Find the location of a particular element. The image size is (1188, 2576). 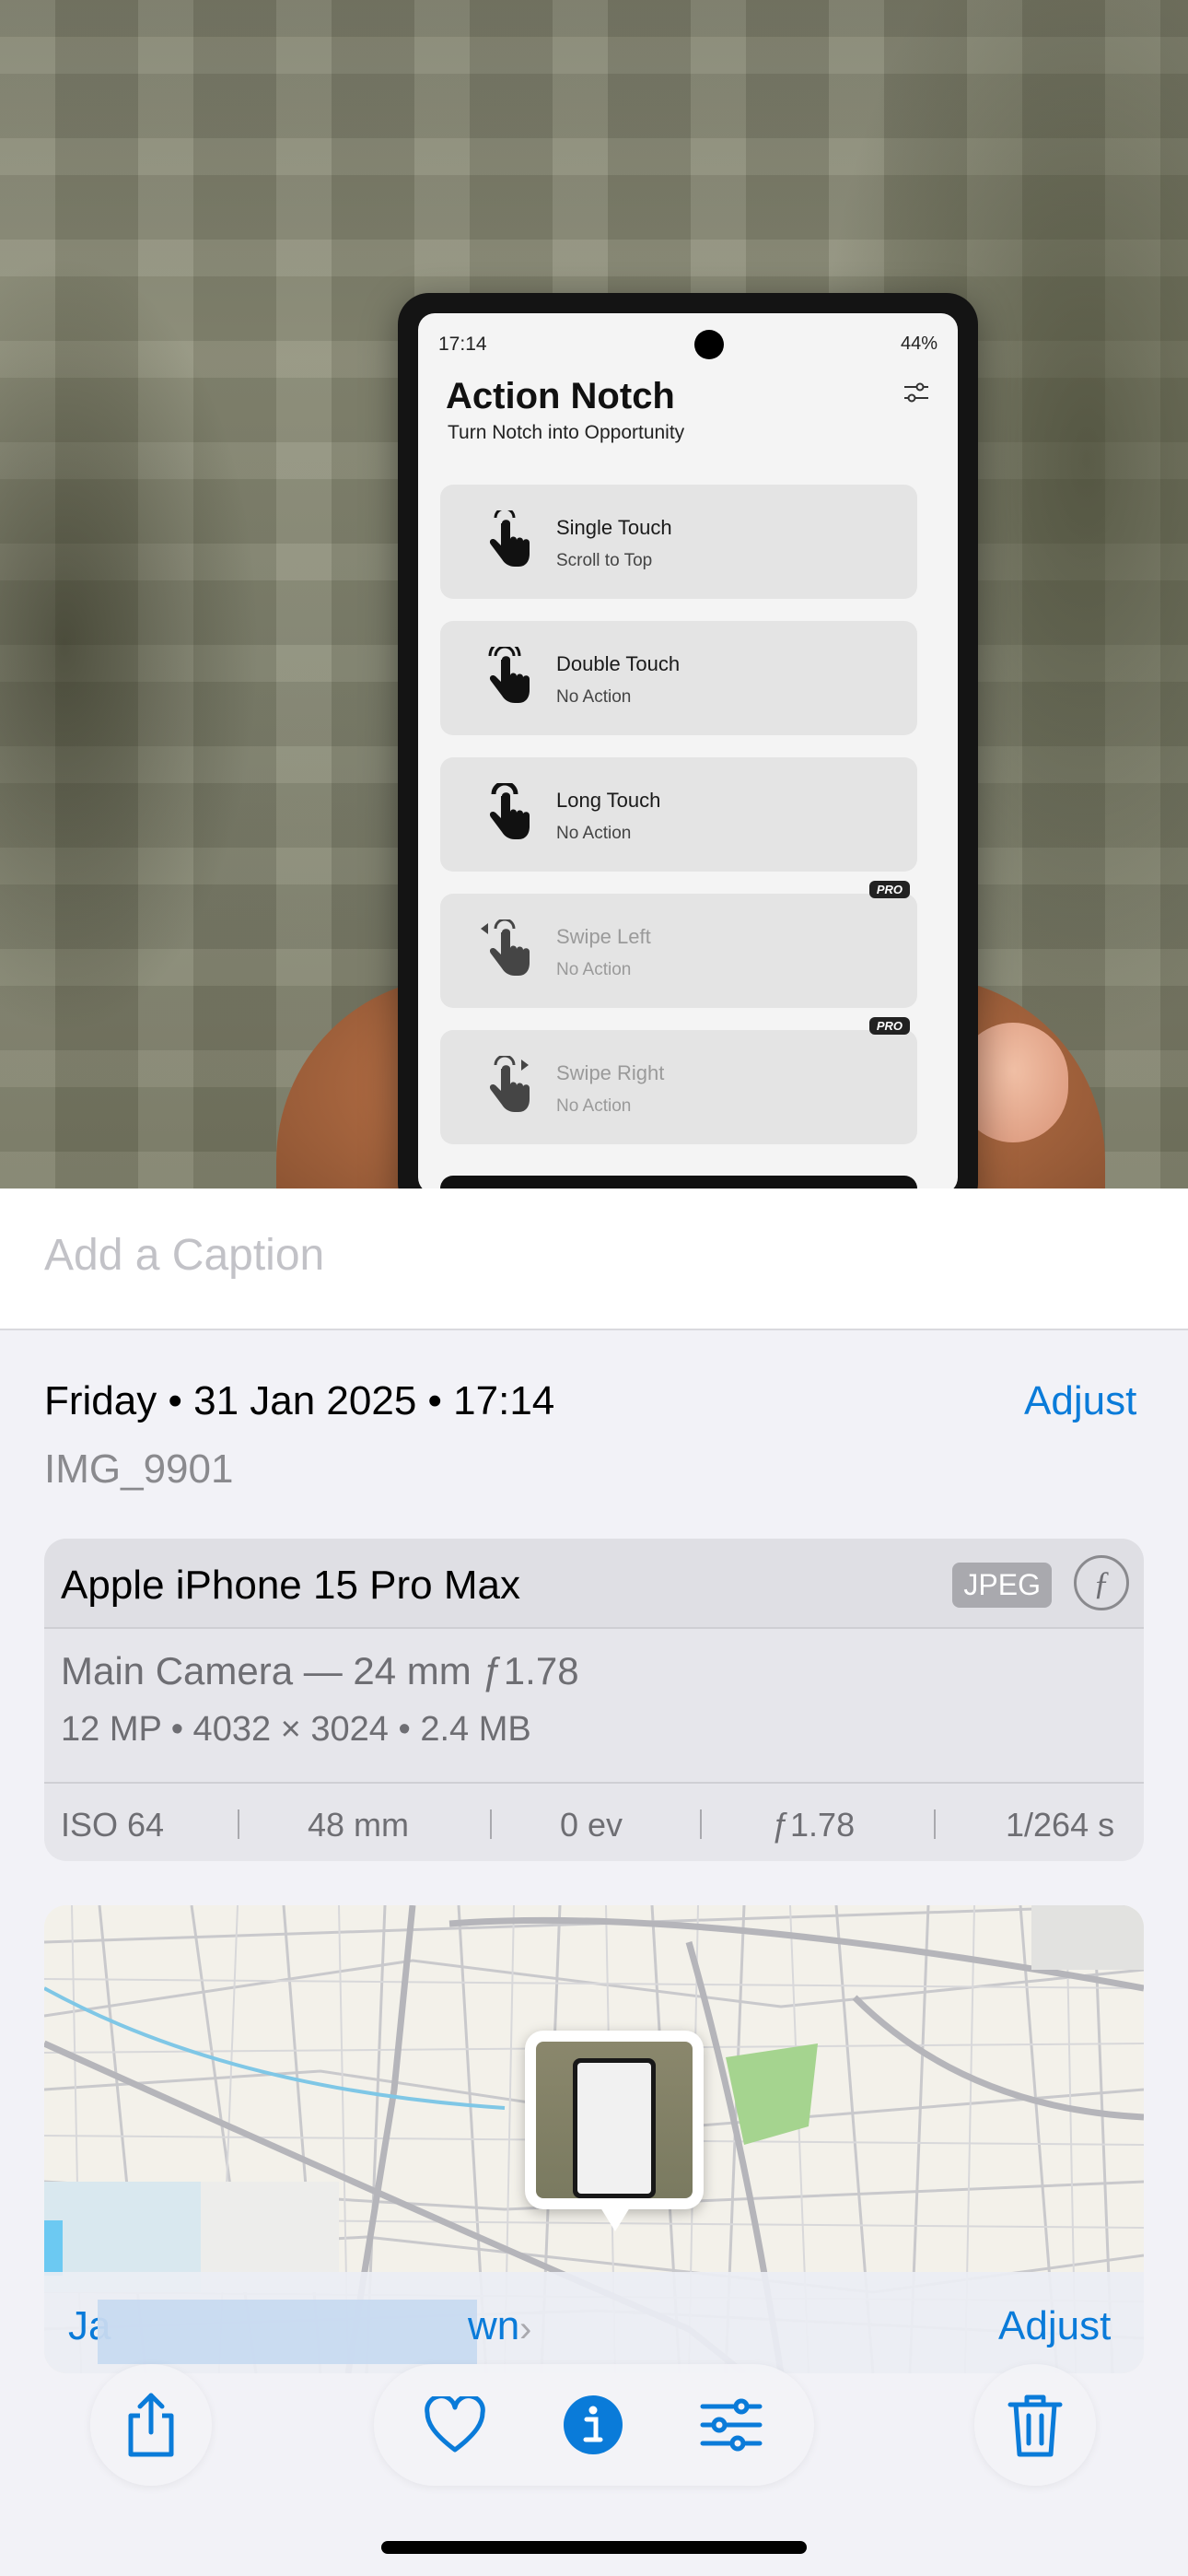

adjust-datetime-button: Adjust is located at coordinates (1080, 1401).